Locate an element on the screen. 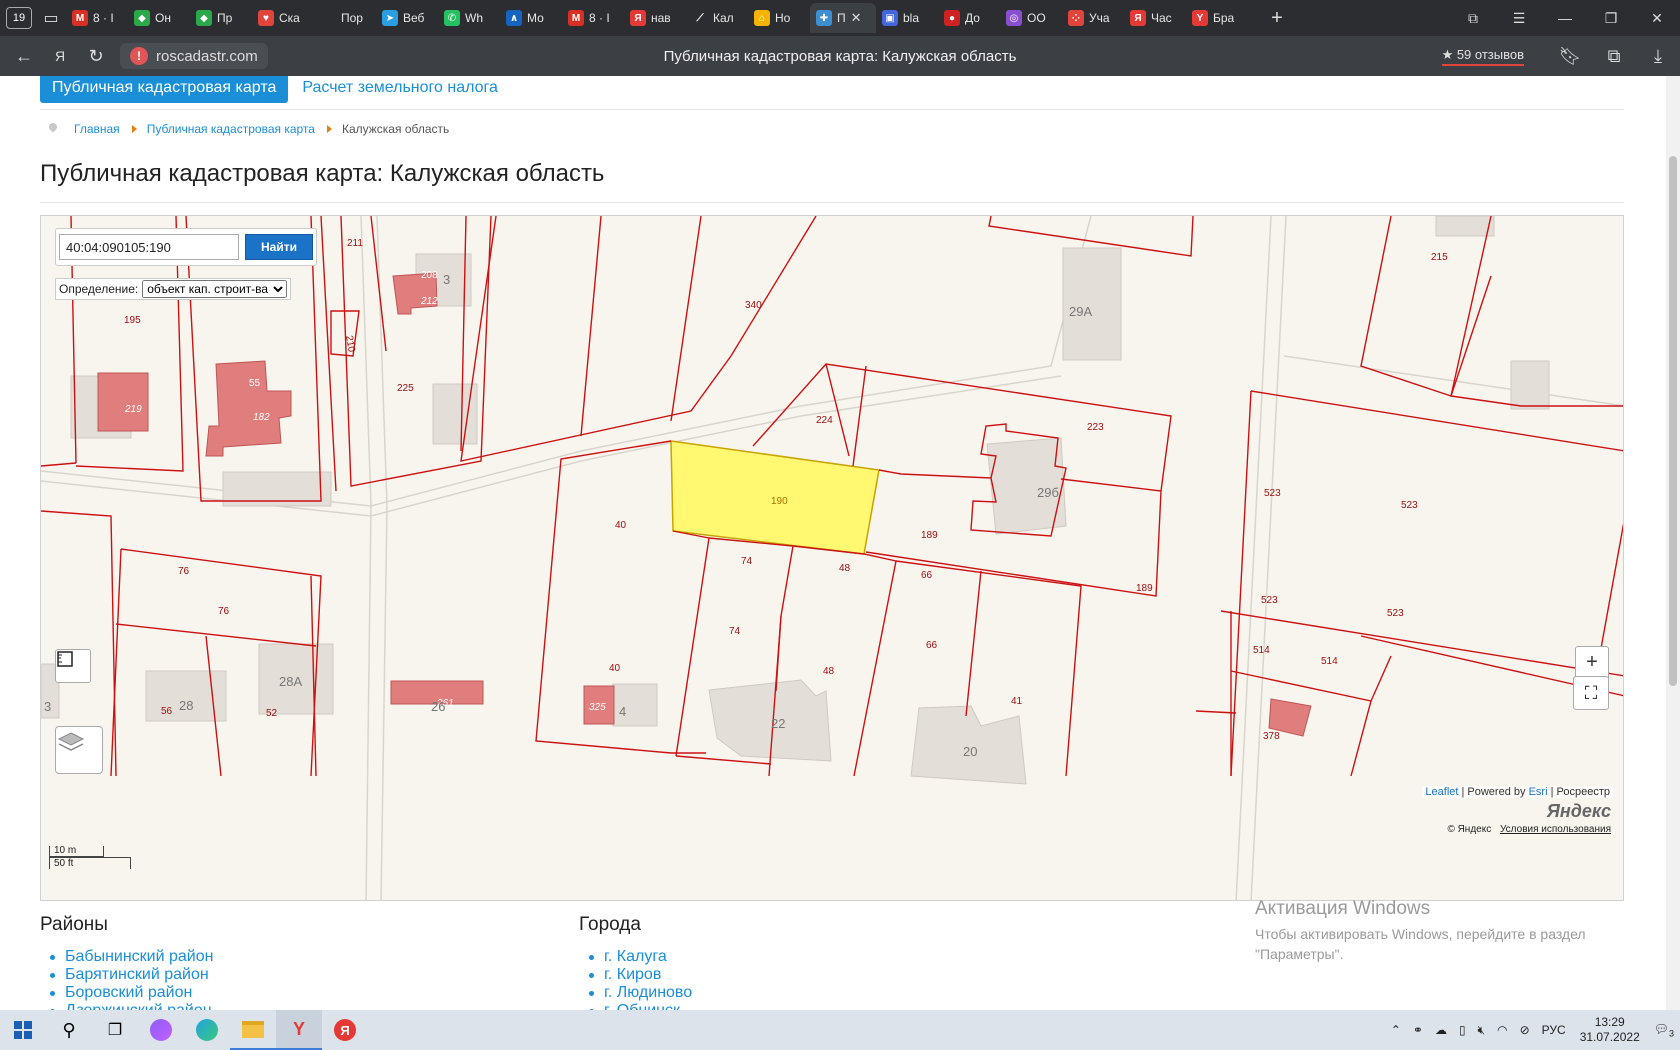  cities-list-item: г. Калуга is located at coordinates (635, 957).